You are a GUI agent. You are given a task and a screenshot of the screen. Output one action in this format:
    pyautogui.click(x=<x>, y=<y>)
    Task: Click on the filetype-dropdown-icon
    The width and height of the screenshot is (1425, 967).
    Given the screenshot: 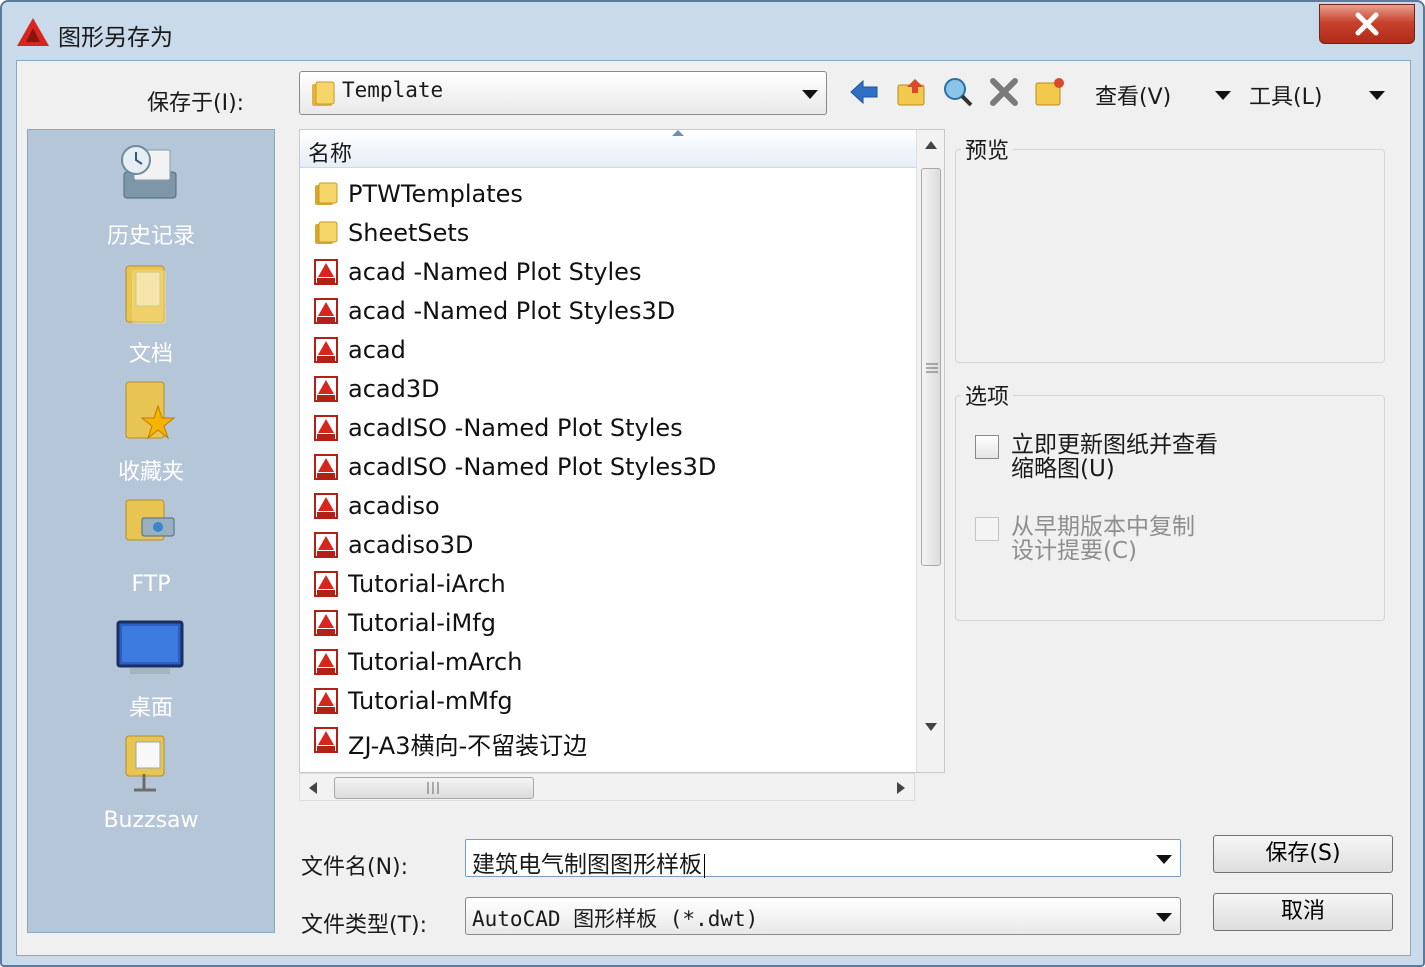 What is the action you would take?
    pyautogui.click(x=1164, y=917)
    